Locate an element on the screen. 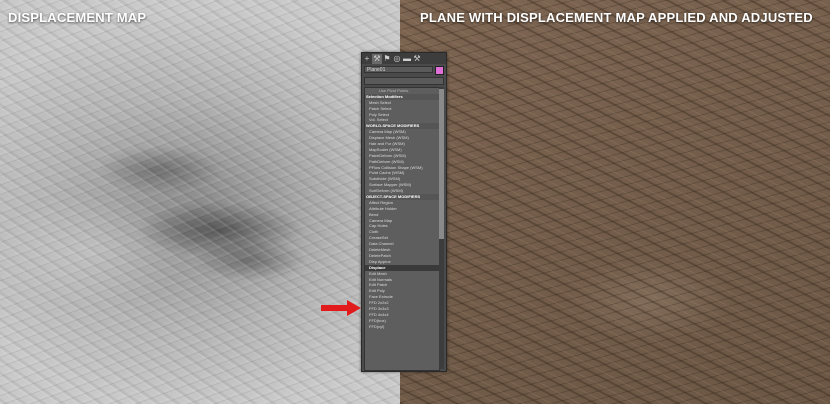 This screenshot has height=404, width=830. modifier-list-dropdown is located at coordinates (404, 81).